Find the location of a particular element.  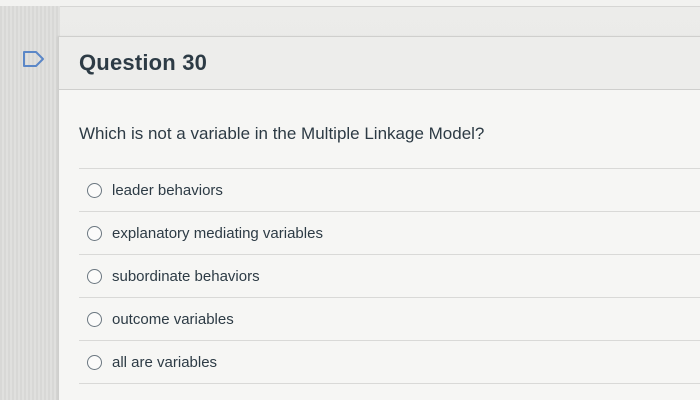

answer-label: leader behaviors is located at coordinates (167, 190).